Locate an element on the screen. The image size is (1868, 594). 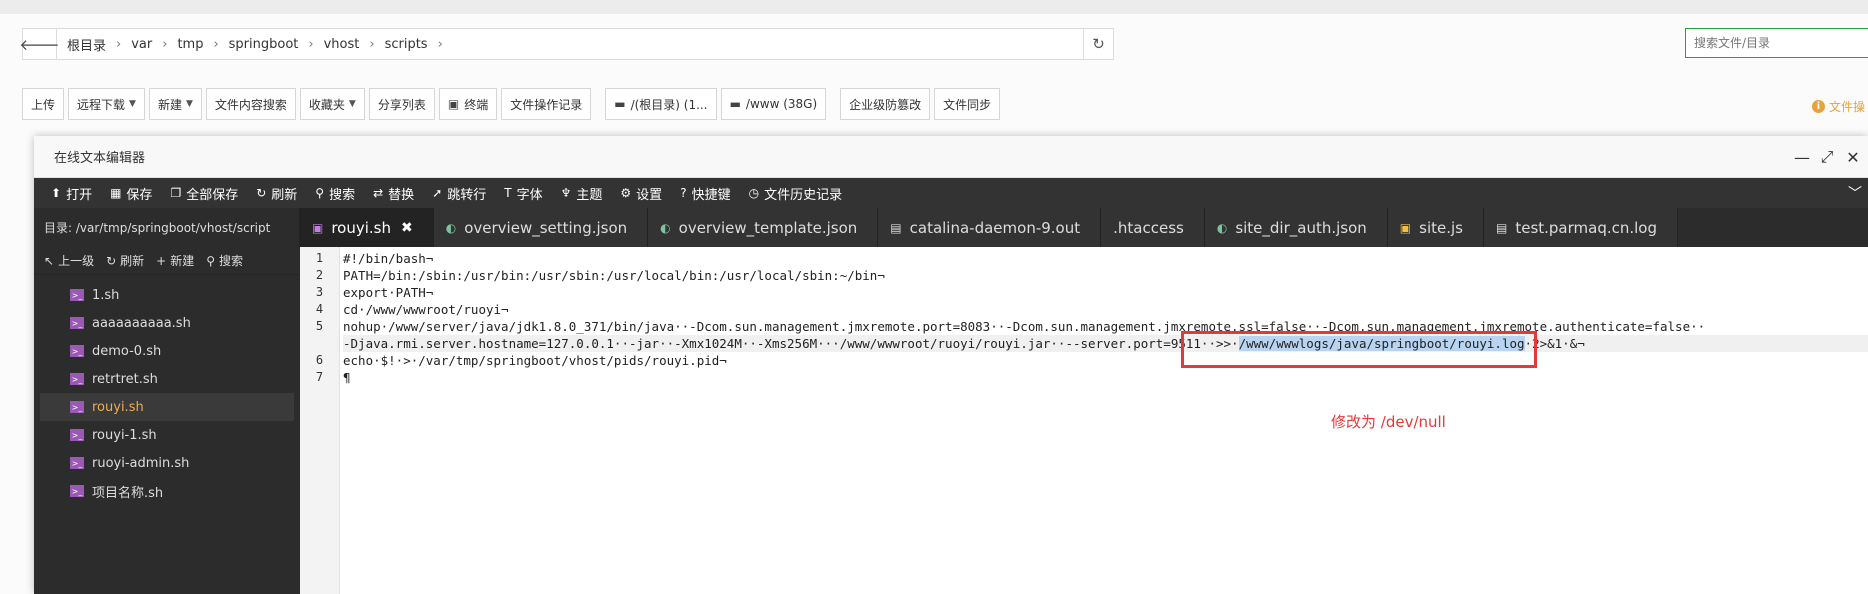
share-list-button: 分享列表 is located at coordinates (401, 104).